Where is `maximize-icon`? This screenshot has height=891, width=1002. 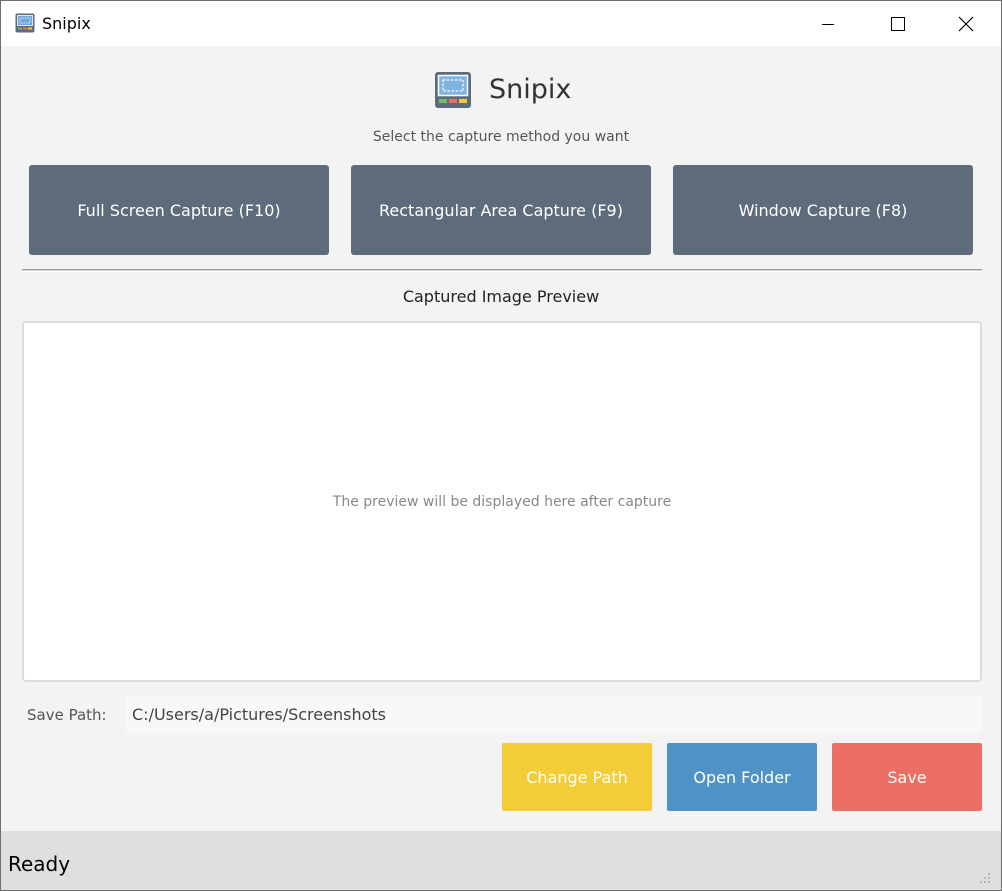 maximize-icon is located at coordinates (898, 23).